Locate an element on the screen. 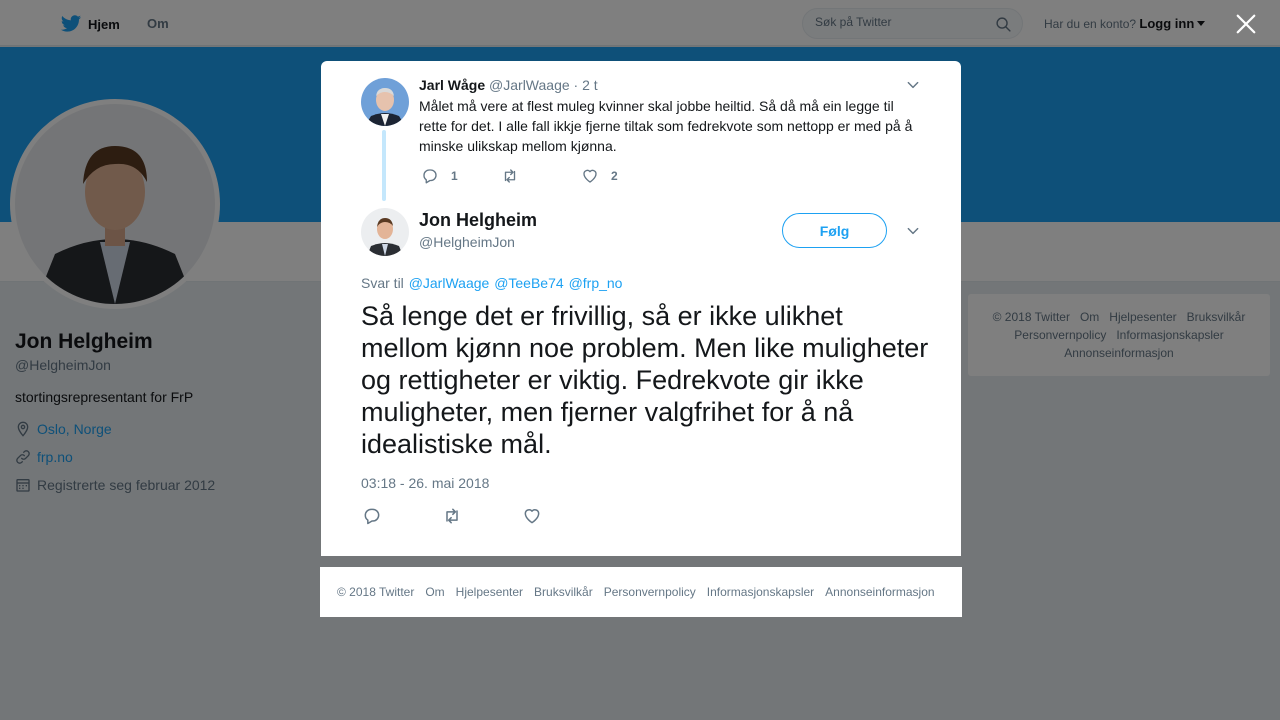 The height and width of the screenshot is (720, 1280). reply-to-line: Svar til @JarlWaage @TeeBe74 @frp_no is located at coordinates (491, 283).